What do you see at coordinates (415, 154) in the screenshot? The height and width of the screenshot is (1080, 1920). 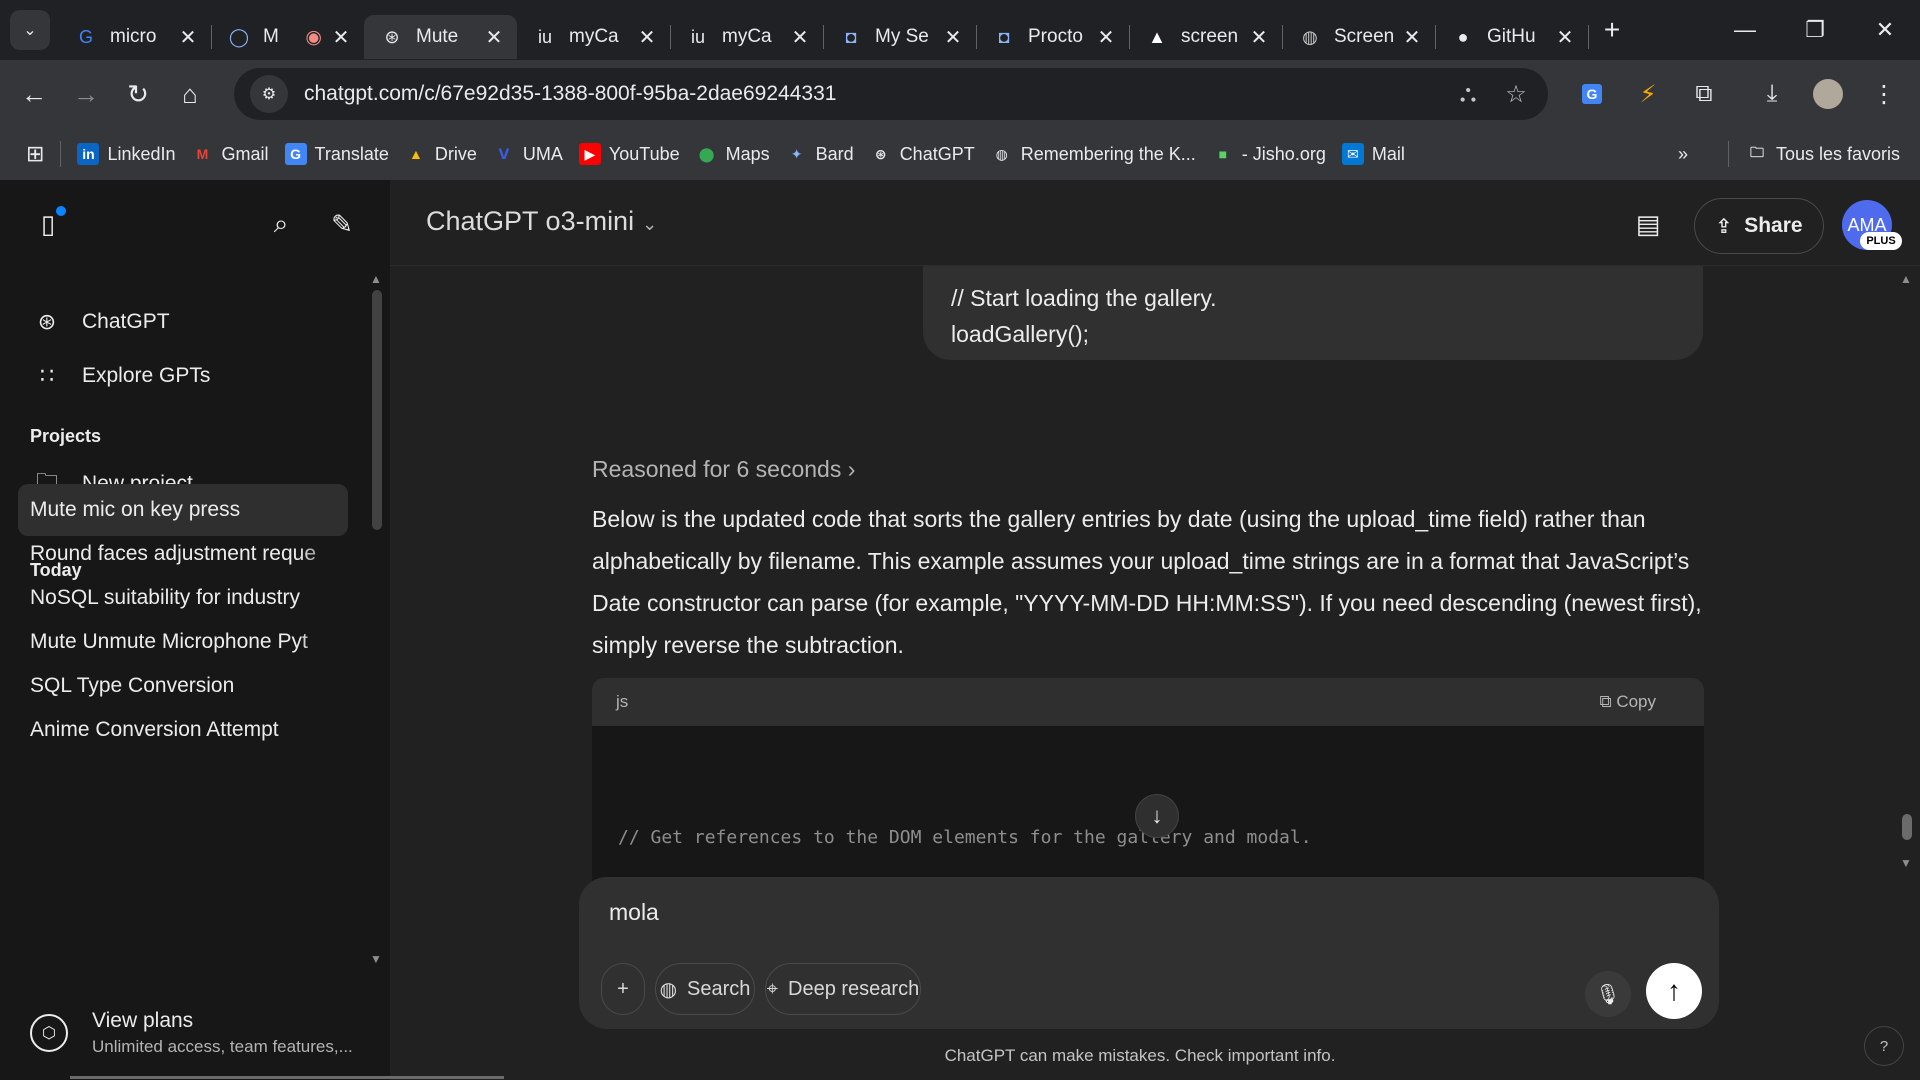 I see `drive-icon: ▲` at bounding box center [415, 154].